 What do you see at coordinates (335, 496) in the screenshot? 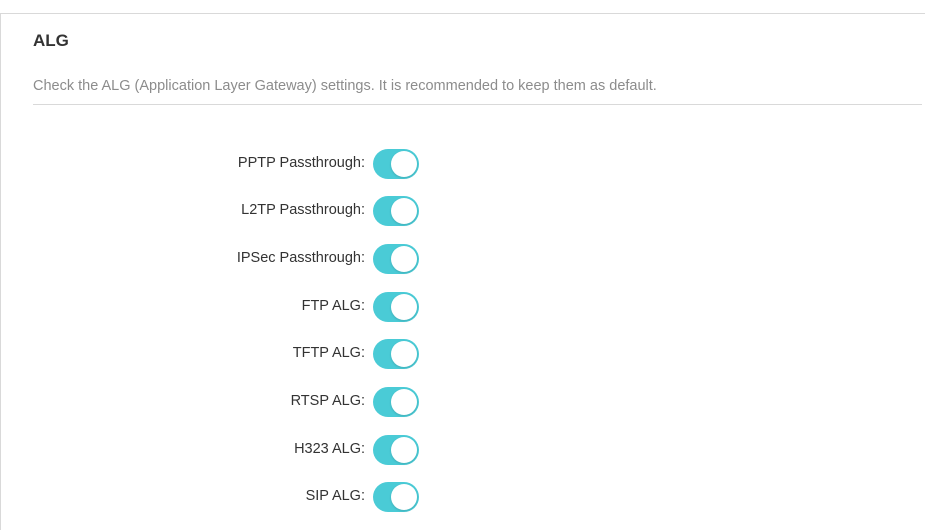
I see `setting-label: SIP ALG:` at bounding box center [335, 496].